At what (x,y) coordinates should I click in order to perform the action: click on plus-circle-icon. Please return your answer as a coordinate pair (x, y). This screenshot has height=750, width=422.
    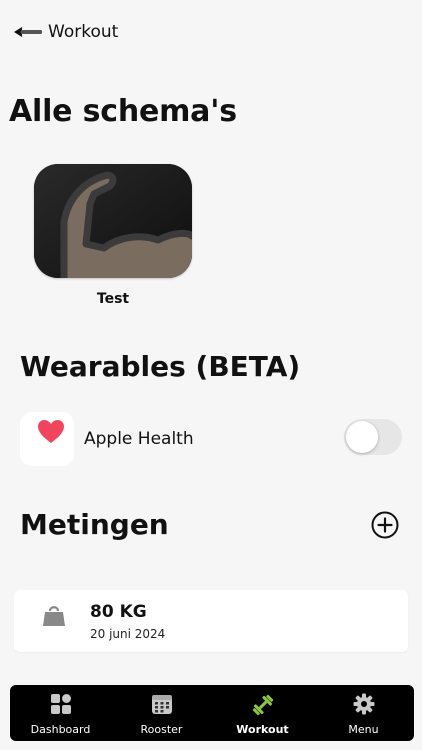
    Looking at the image, I should click on (385, 525).